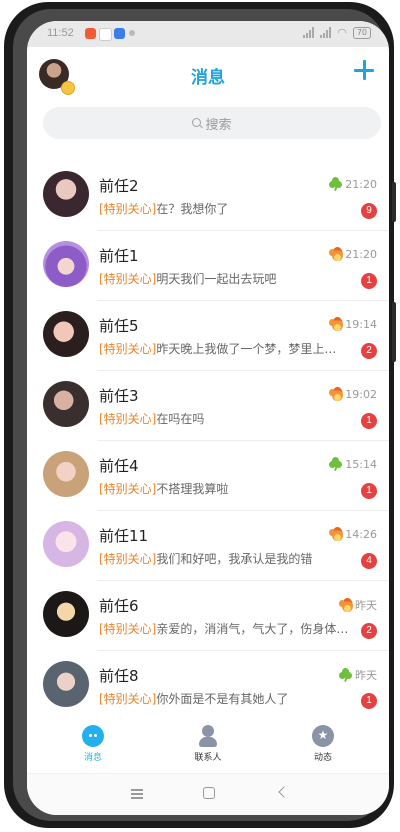 Image resolution: width=400 pixels, height=832 pixels. I want to click on contact-name: 前任2, so click(119, 186).